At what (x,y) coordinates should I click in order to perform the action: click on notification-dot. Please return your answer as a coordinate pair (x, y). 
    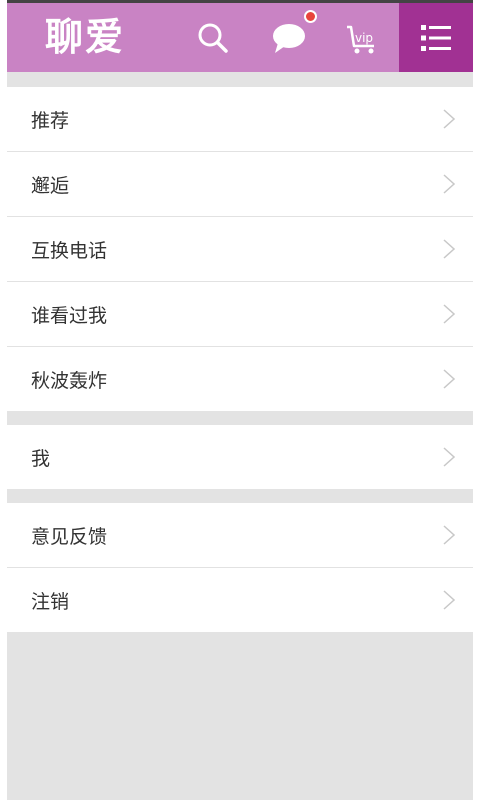
    Looking at the image, I should click on (310, 16).